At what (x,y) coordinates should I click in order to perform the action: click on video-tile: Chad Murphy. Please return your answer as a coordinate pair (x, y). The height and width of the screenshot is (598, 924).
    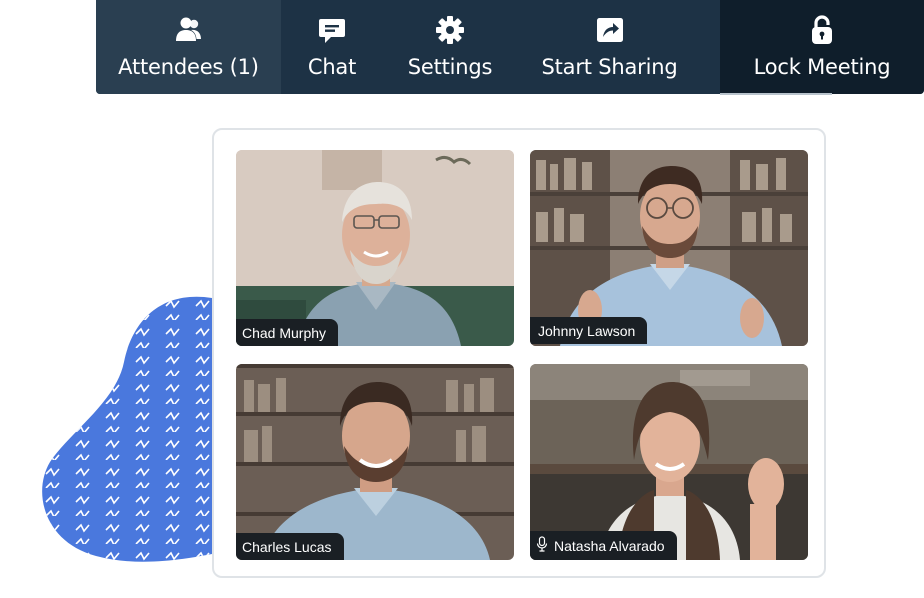
    Looking at the image, I should click on (375, 248).